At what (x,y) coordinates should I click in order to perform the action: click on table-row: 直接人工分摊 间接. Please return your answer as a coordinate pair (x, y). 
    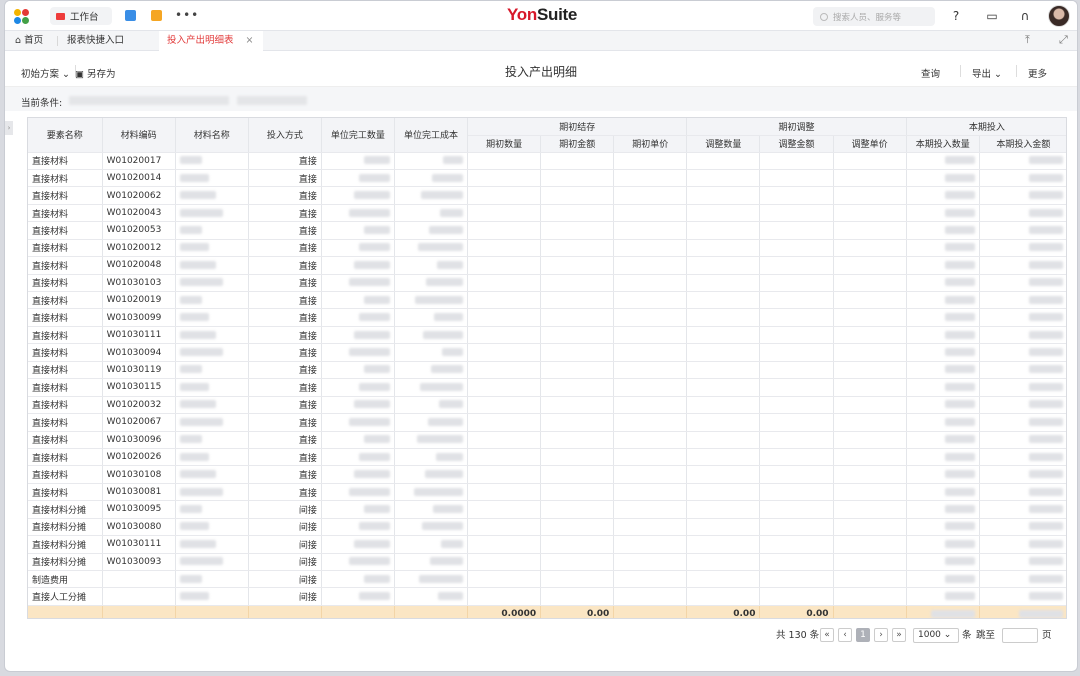
    Looking at the image, I should click on (547, 596).